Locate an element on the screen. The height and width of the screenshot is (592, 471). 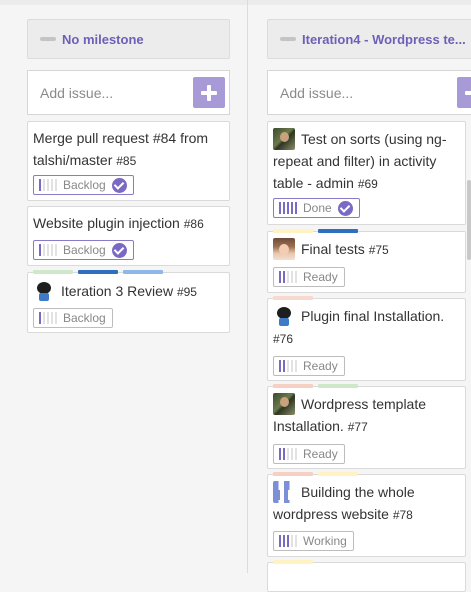
scrollbar is located at coordinates (469, 220).